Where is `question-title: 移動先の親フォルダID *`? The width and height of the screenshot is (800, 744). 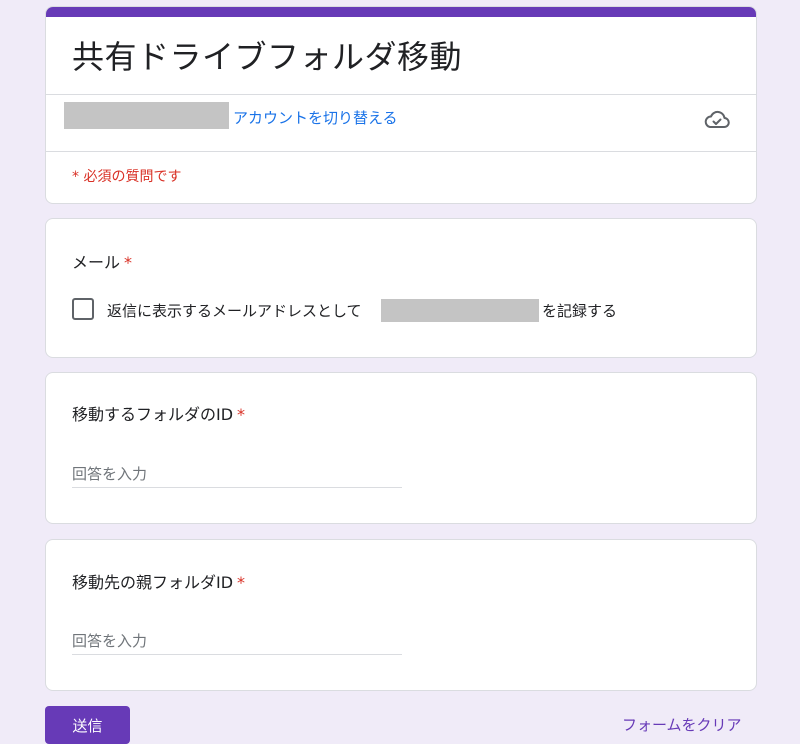
question-title: 移動先の親フォルダID * is located at coordinates (158, 581).